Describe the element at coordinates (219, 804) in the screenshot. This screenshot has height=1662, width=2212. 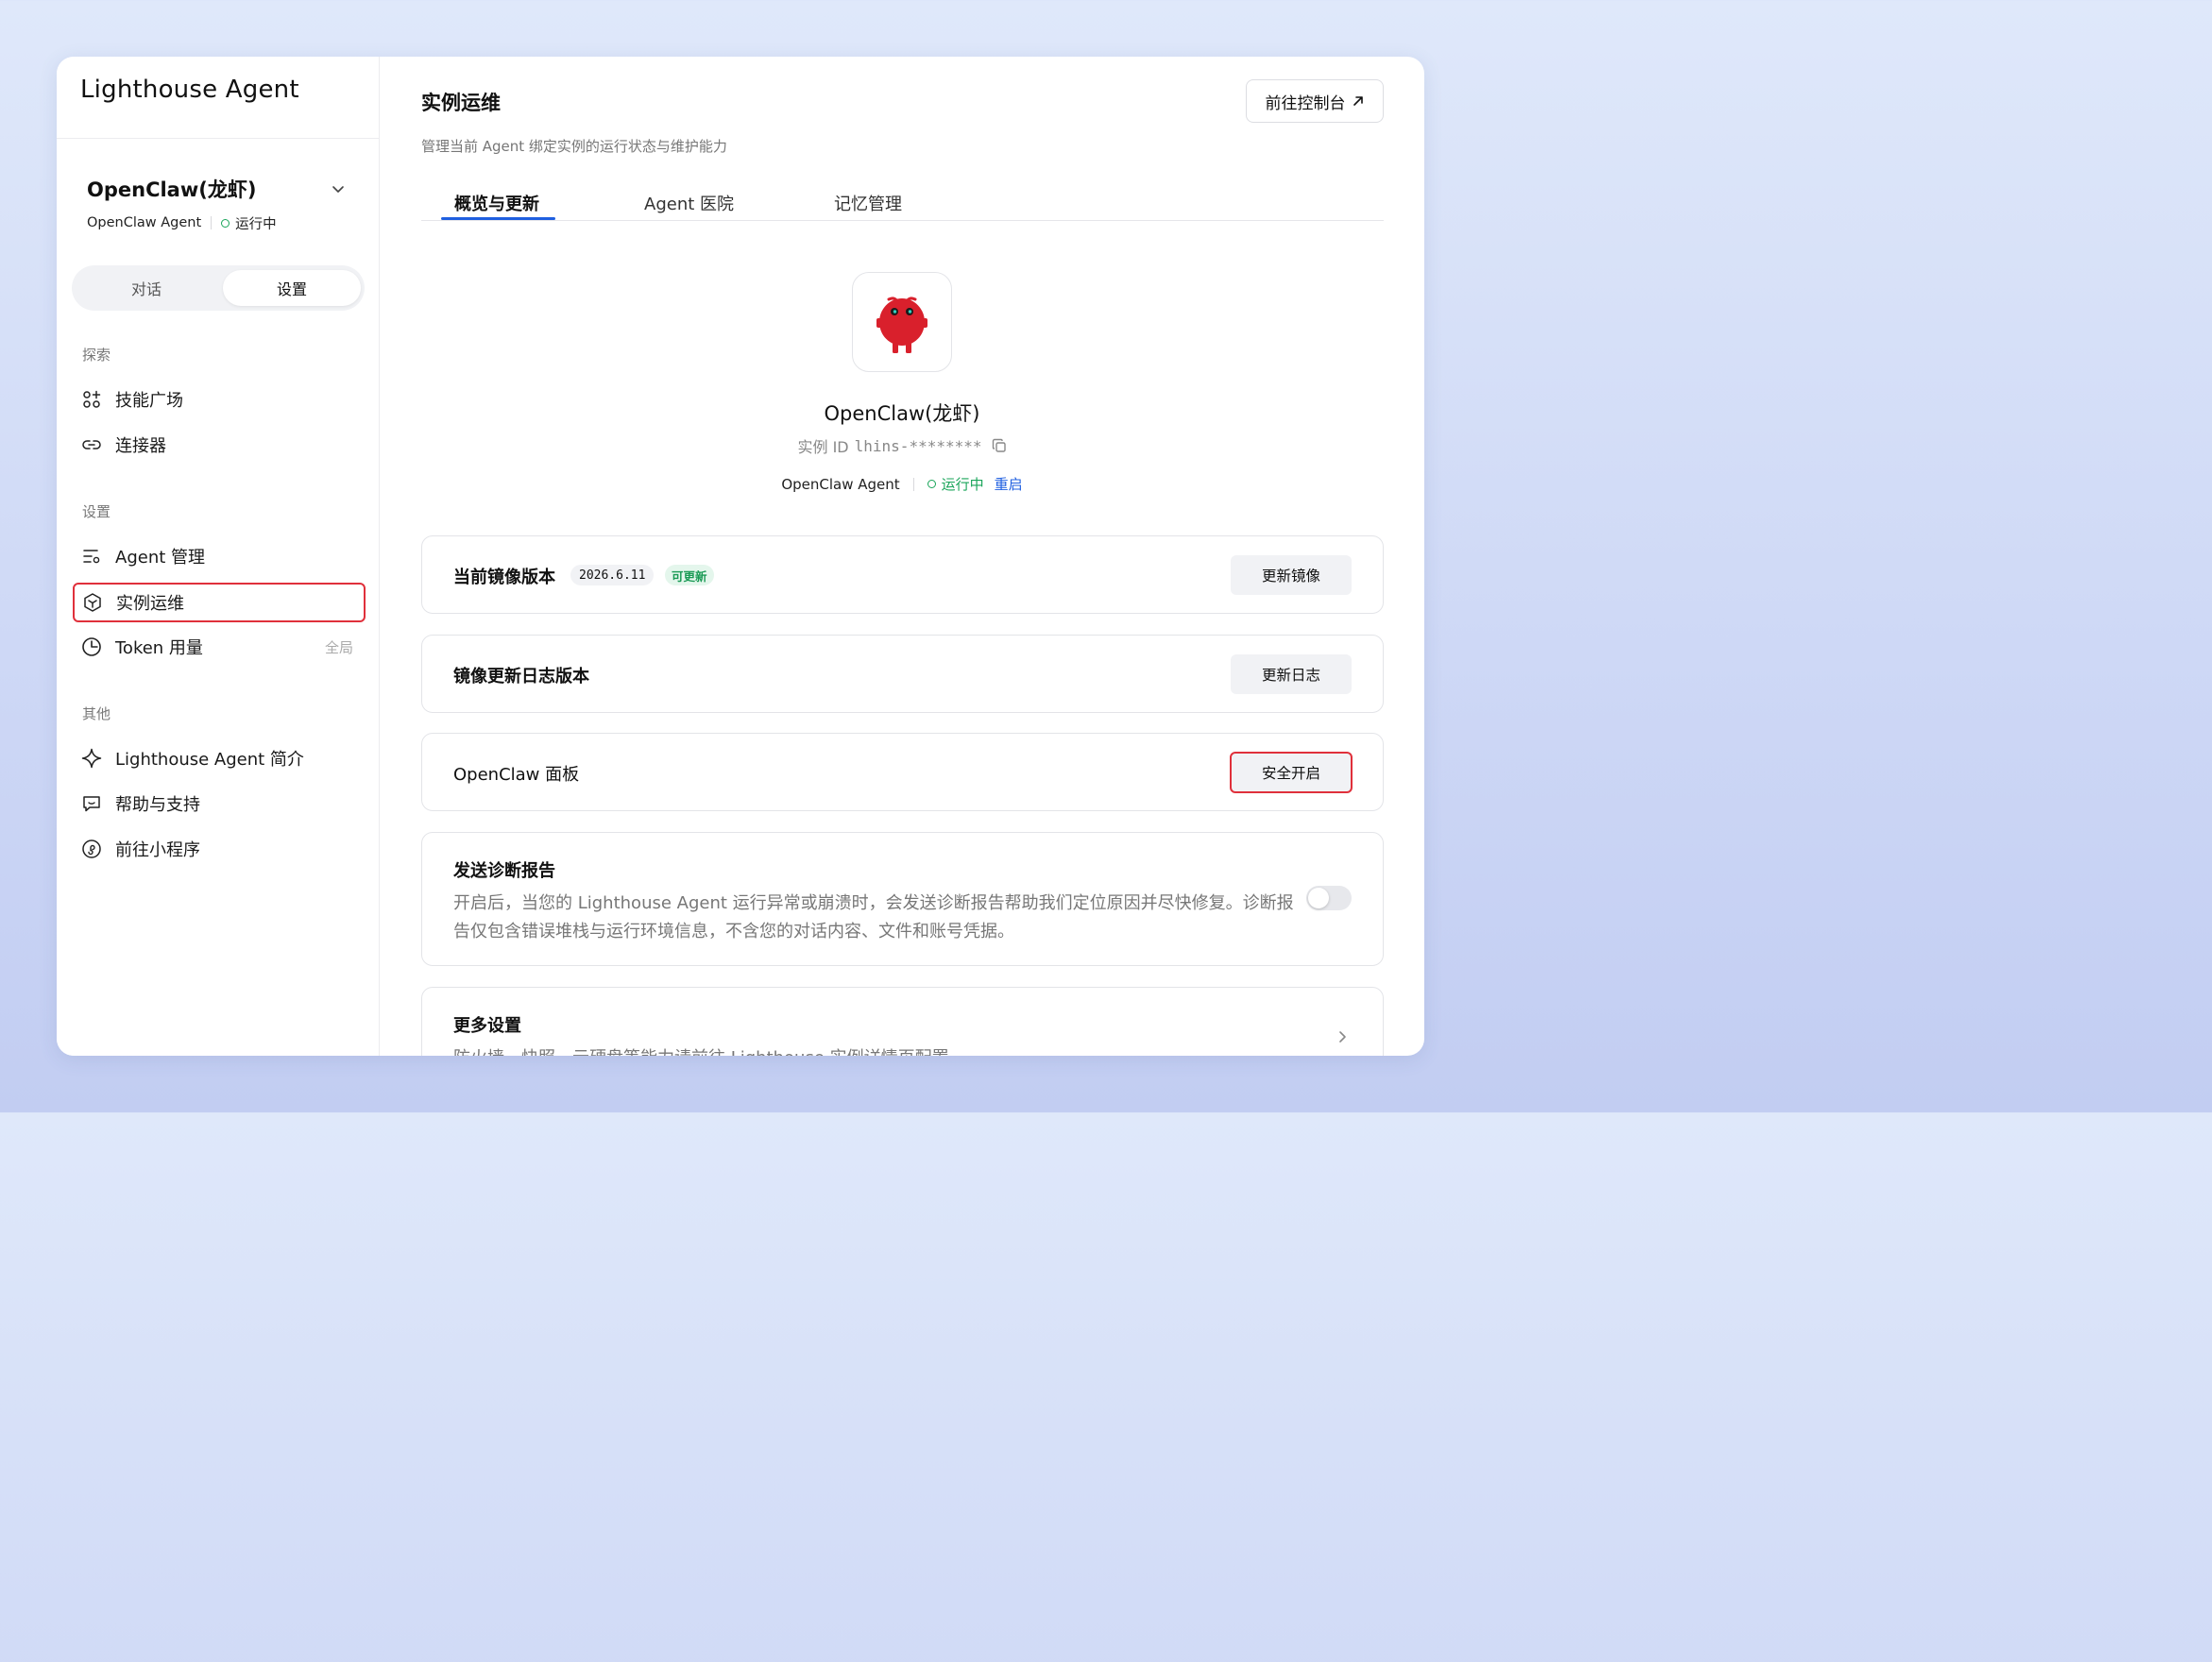
I see `sidebar-item-help: 帮助与支持` at that location.